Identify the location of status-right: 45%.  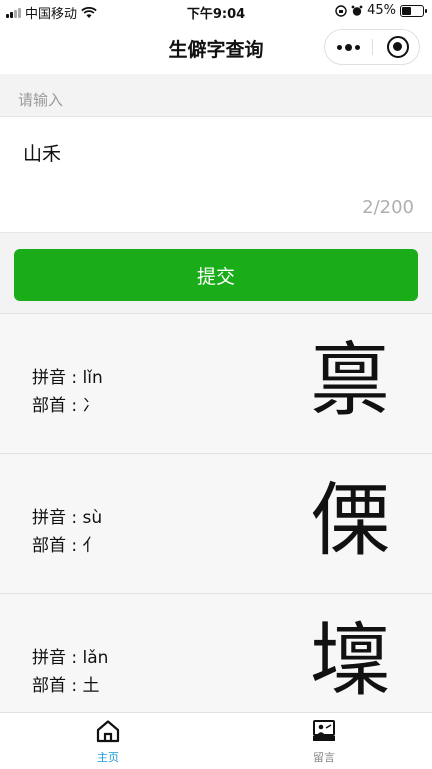
(381, 10).